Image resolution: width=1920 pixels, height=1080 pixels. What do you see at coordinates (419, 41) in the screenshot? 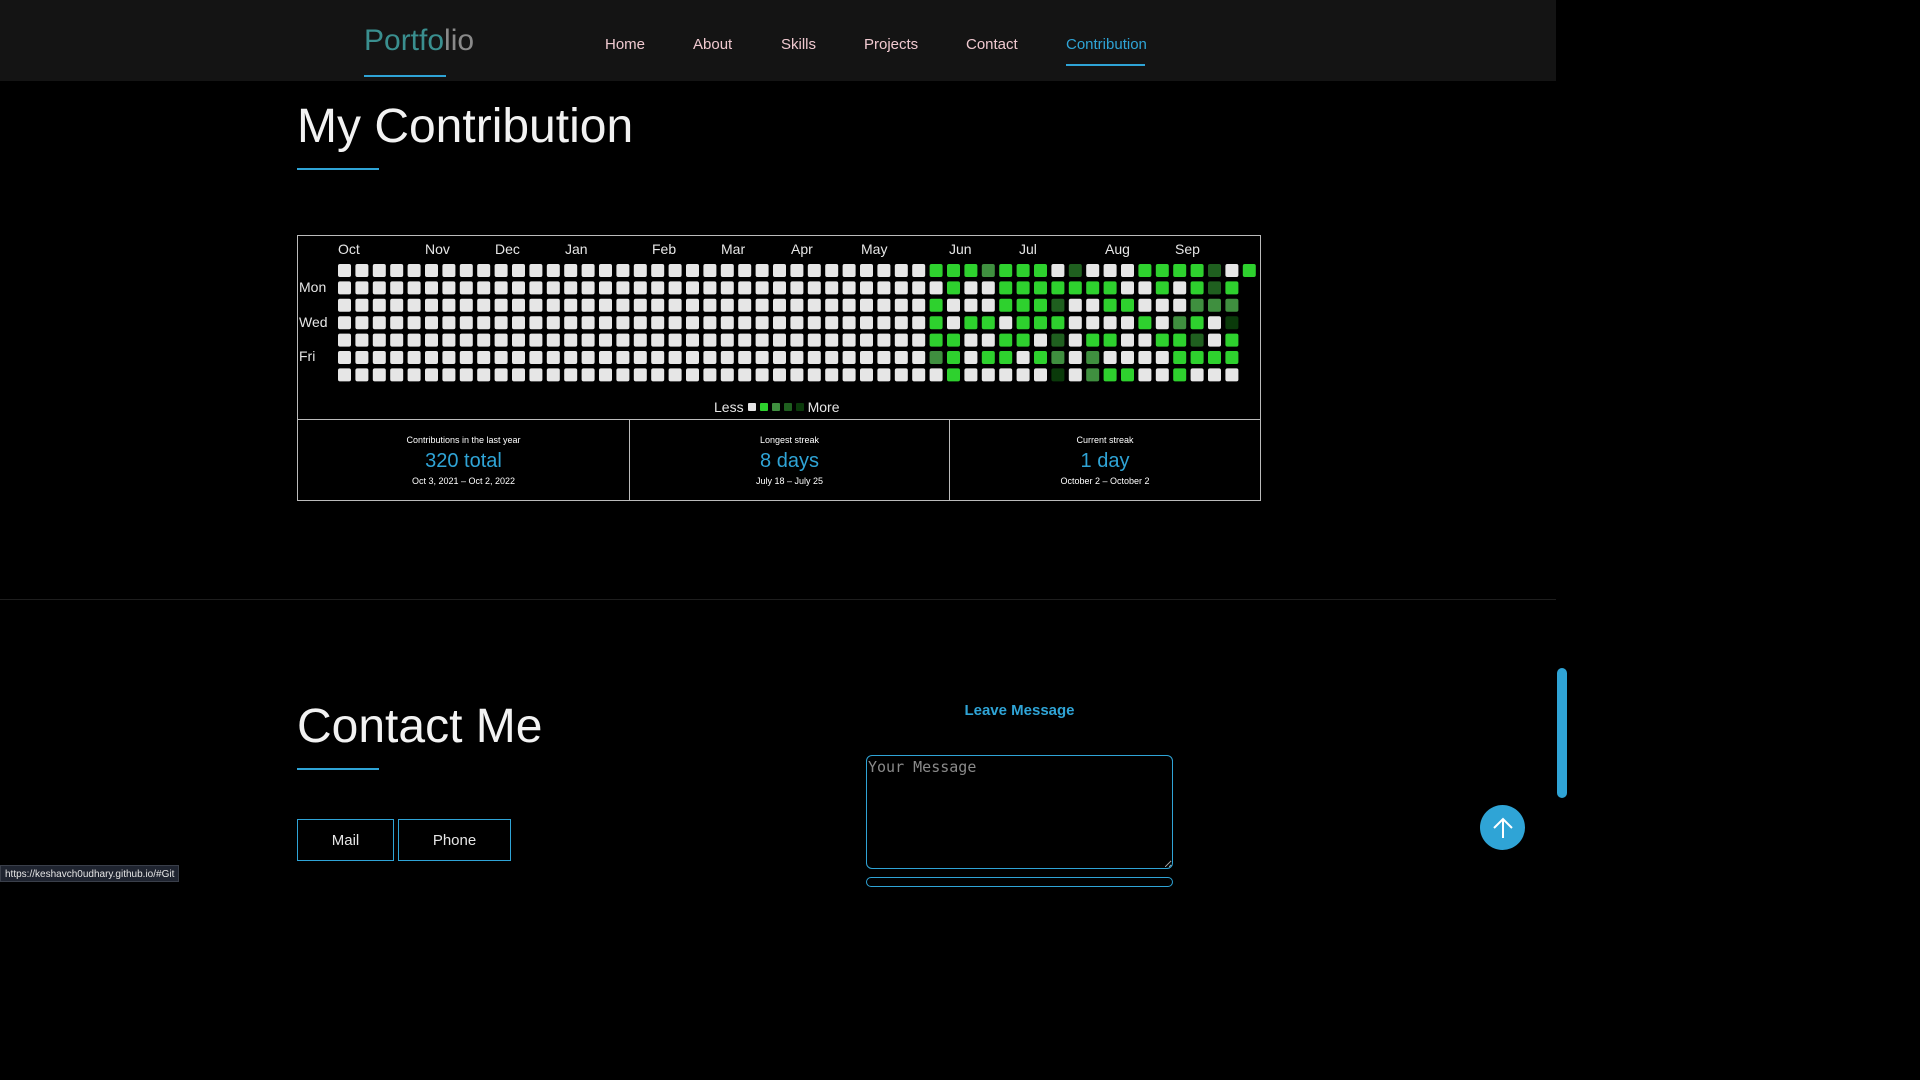
I see `logo: Portfolio` at bounding box center [419, 41].